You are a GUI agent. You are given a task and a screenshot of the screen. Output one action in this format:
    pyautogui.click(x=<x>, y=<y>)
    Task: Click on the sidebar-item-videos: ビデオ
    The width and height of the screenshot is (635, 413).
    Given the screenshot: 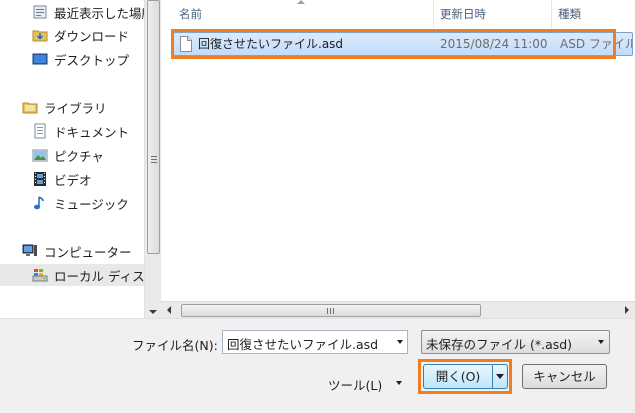 What is the action you would take?
    pyautogui.click(x=72, y=179)
    